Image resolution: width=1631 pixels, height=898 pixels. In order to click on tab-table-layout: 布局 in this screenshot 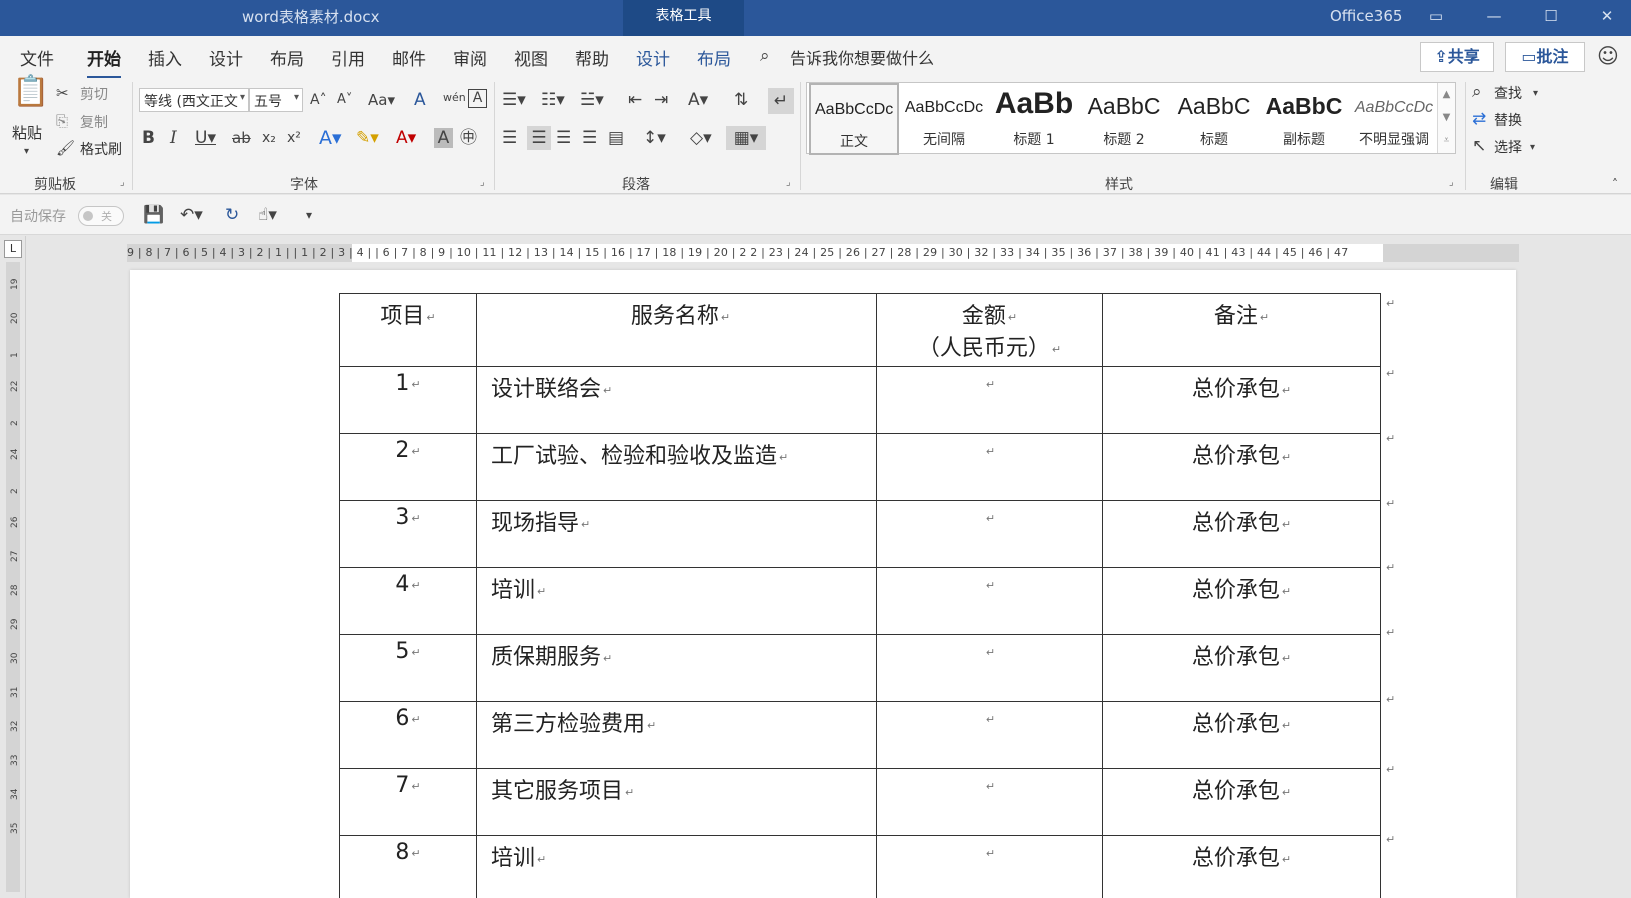, I will do `click(714, 57)`.